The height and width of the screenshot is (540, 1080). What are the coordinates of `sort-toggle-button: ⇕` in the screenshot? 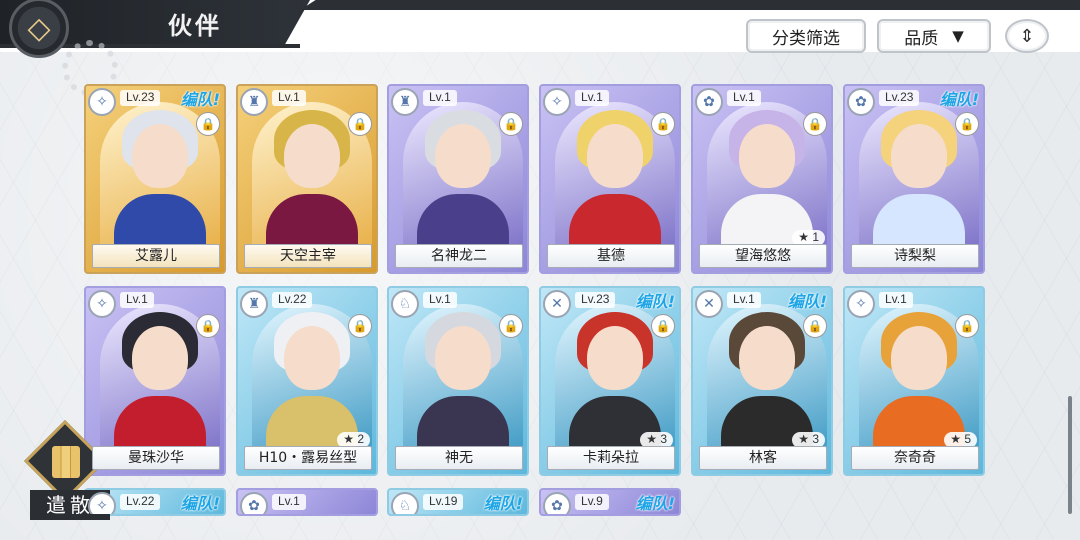 It's located at (1027, 36).